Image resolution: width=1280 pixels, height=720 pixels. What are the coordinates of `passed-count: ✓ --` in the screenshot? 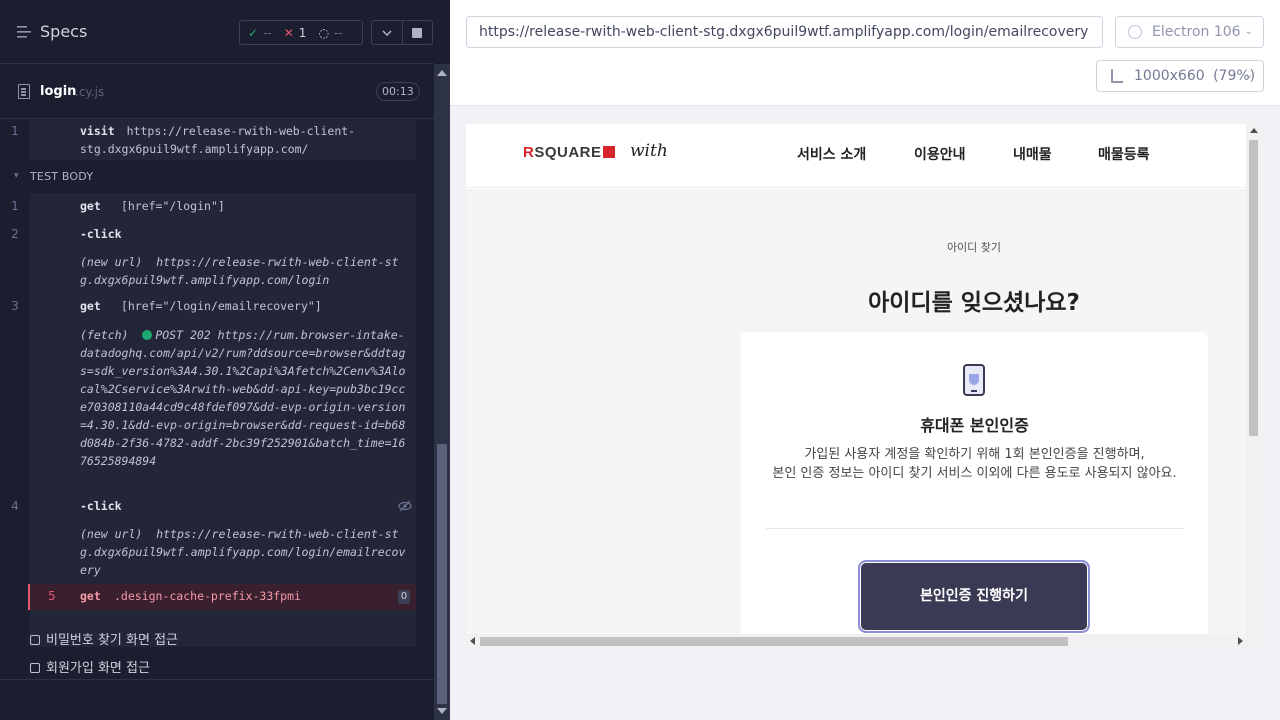 It's located at (260, 32).